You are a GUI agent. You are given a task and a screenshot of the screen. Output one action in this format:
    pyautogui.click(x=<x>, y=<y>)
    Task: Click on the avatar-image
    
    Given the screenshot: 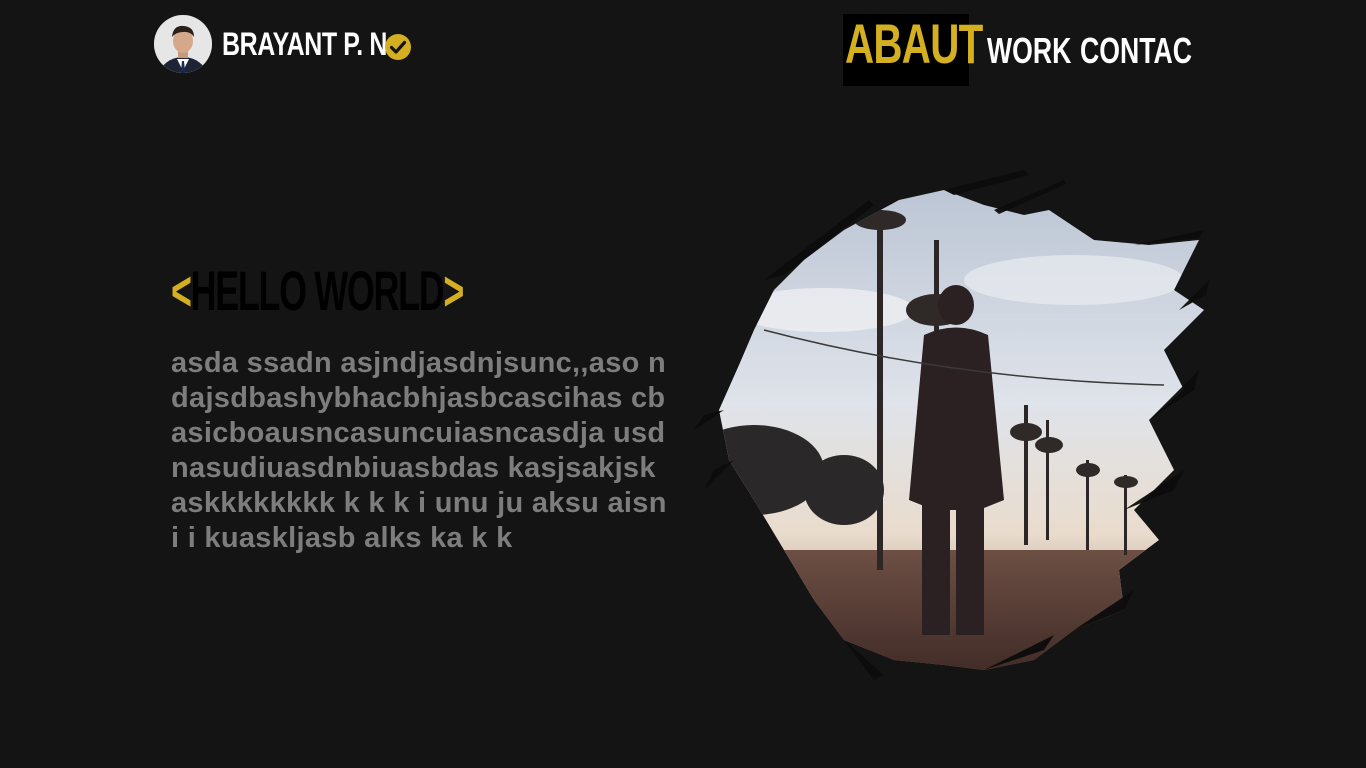 What is the action you would take?
    pyautogui.click(x=183, y=44)
    